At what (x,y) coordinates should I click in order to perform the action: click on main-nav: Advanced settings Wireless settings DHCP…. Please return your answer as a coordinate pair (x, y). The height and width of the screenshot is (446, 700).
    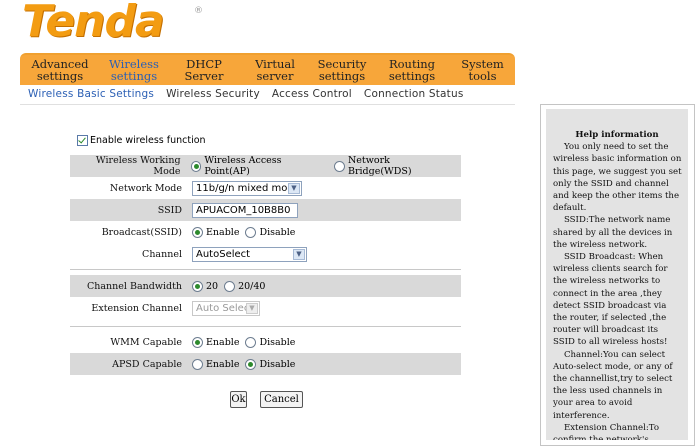
    Looking at the image, I should click on (267, 69).